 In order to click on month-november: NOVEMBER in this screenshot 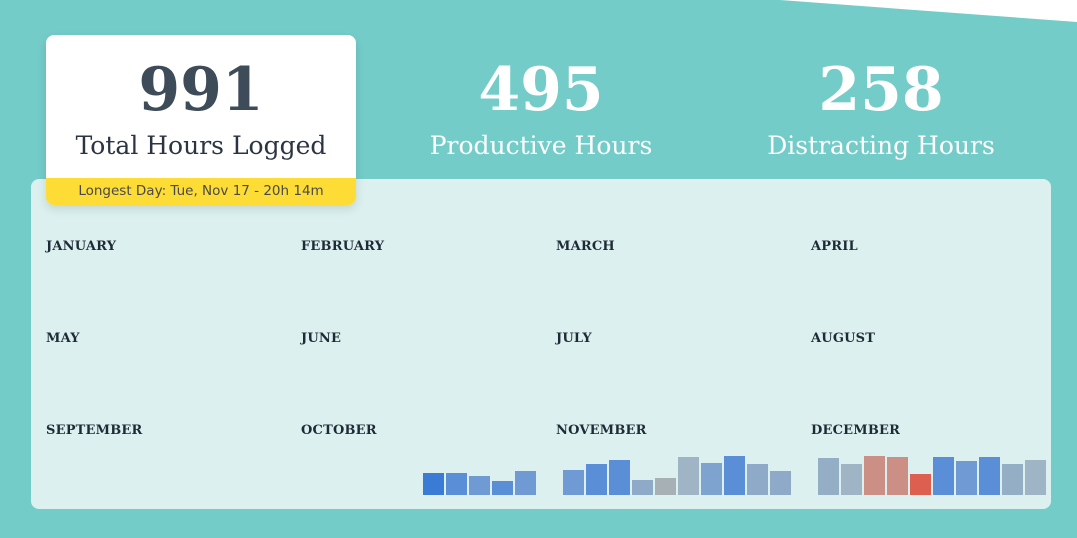, I will do `click(673, 464)`.